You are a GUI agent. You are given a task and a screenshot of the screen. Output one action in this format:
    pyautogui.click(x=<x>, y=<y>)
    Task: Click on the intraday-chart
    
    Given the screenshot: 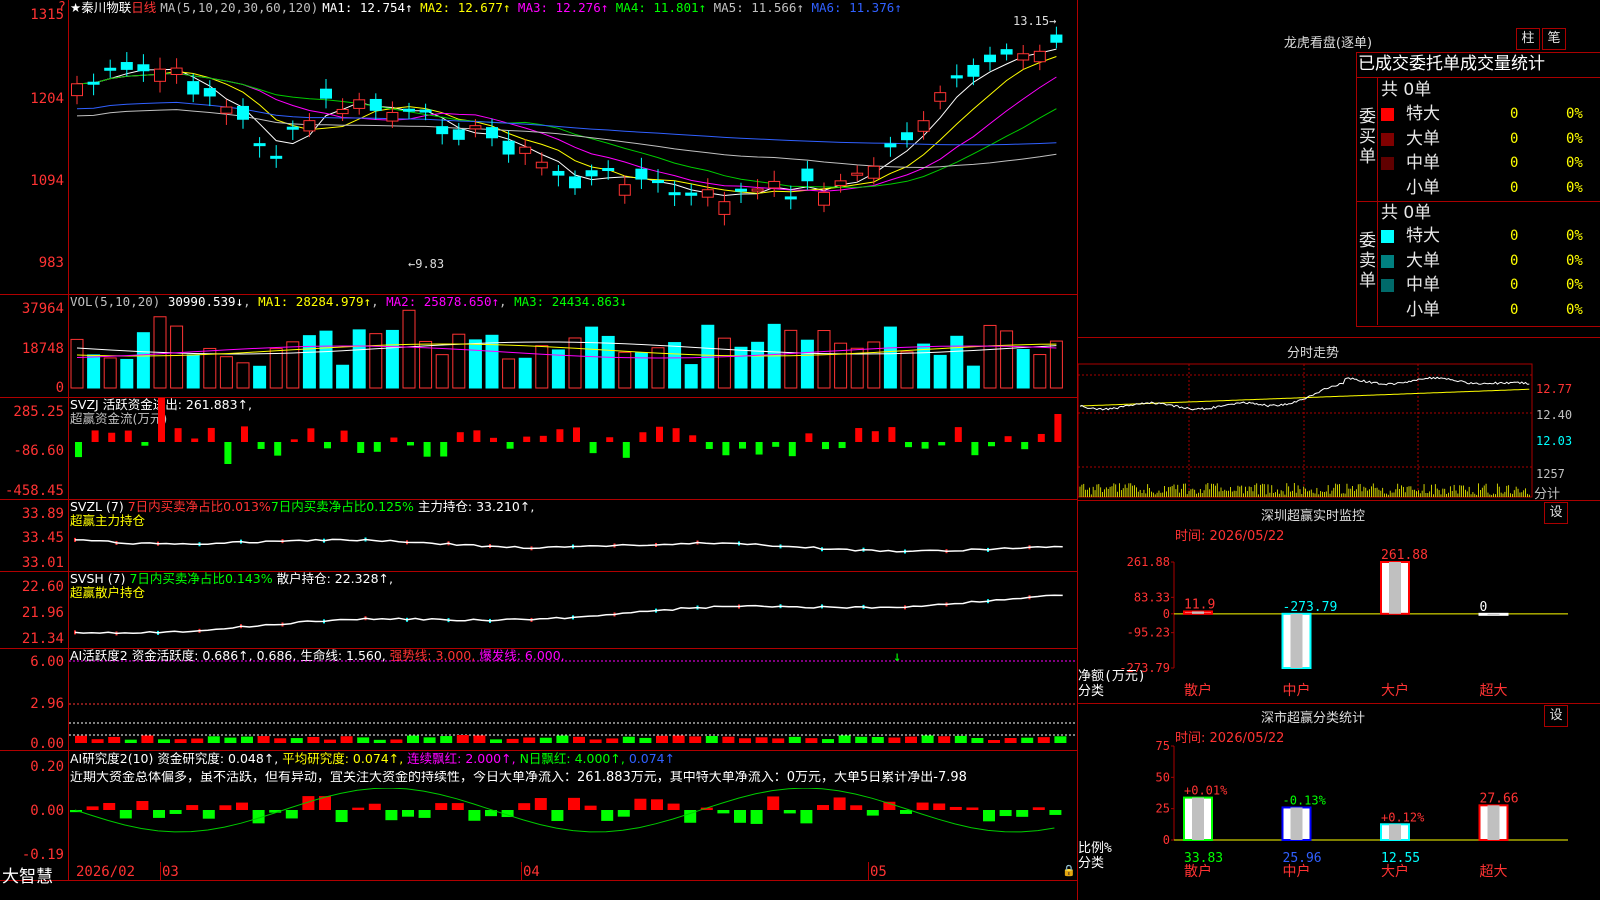 What is the action you would take?
    pyautogui.click(x=1339, y=431)
    